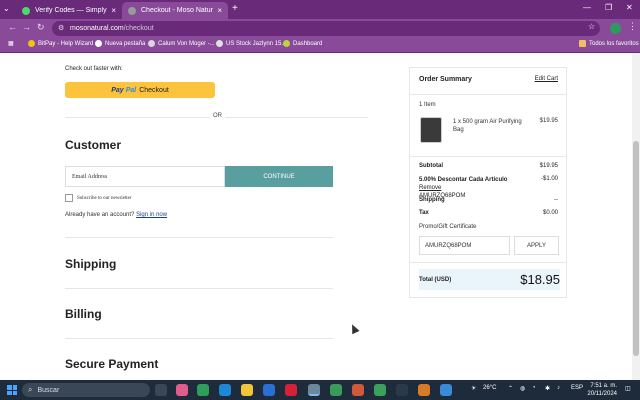  I want to click on newsletter-checkbox, so click(69, 198).